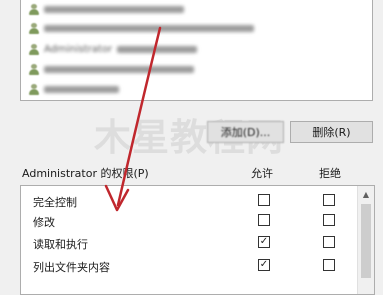  I want to click on list-item: Administrator, so click(113, 49).